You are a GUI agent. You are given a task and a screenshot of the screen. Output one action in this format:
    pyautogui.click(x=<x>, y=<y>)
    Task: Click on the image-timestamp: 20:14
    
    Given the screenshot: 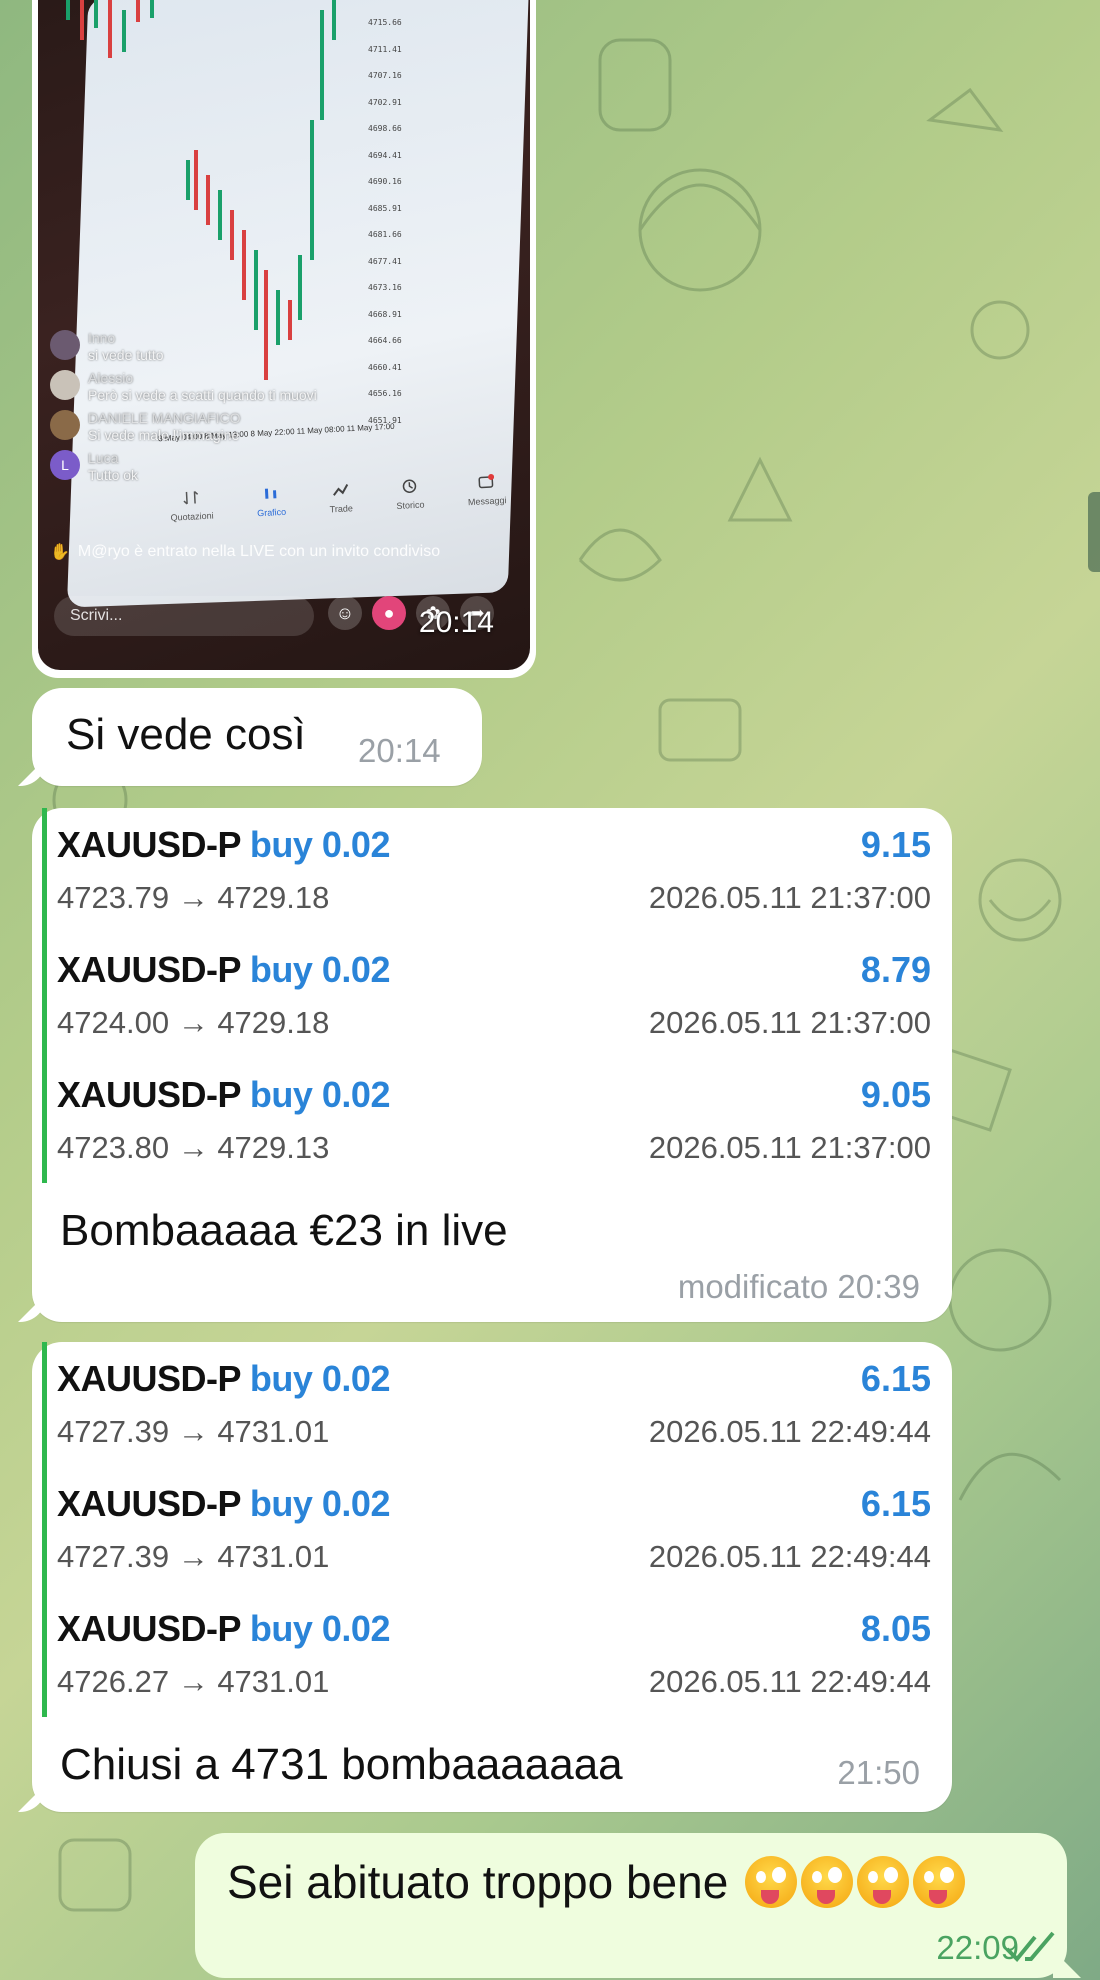 What is the action you would take?
    pyautogui.click(x=456, y=622)
    